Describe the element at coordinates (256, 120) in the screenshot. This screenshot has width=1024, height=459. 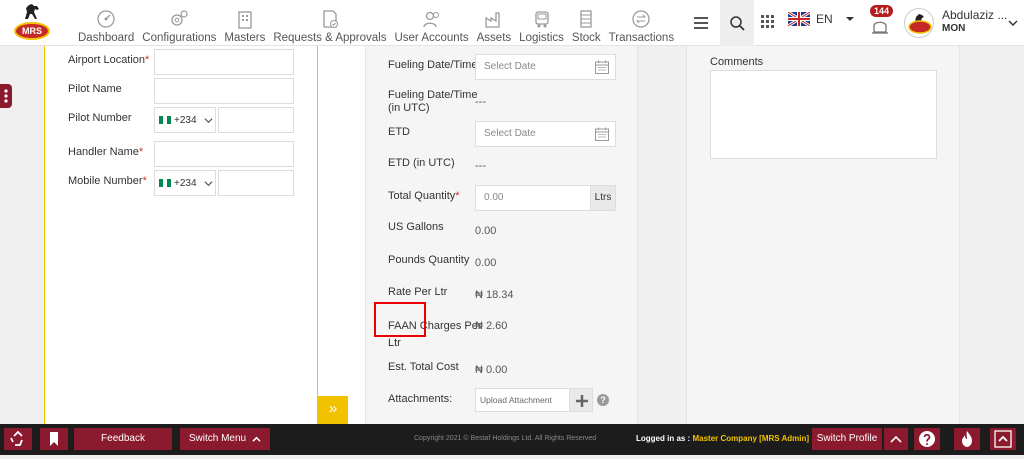
I see `pilot-number-input` at that location.